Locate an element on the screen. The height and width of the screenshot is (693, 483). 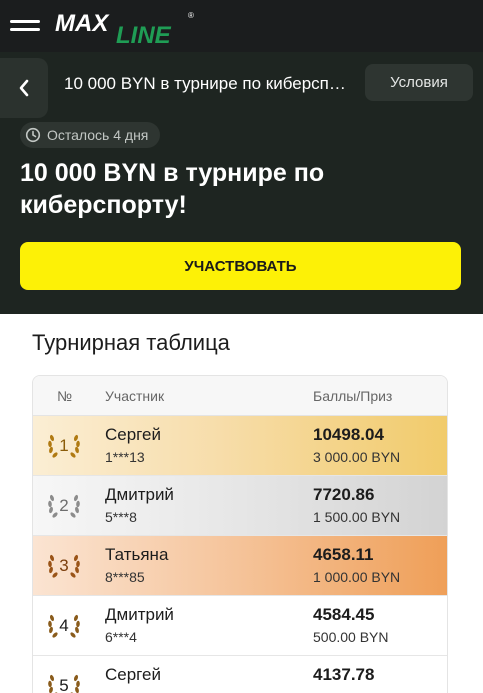
table-row: 4 Дмитрий 6***4 4584.45 500.00 BYN is located at coordinates (240, 626).